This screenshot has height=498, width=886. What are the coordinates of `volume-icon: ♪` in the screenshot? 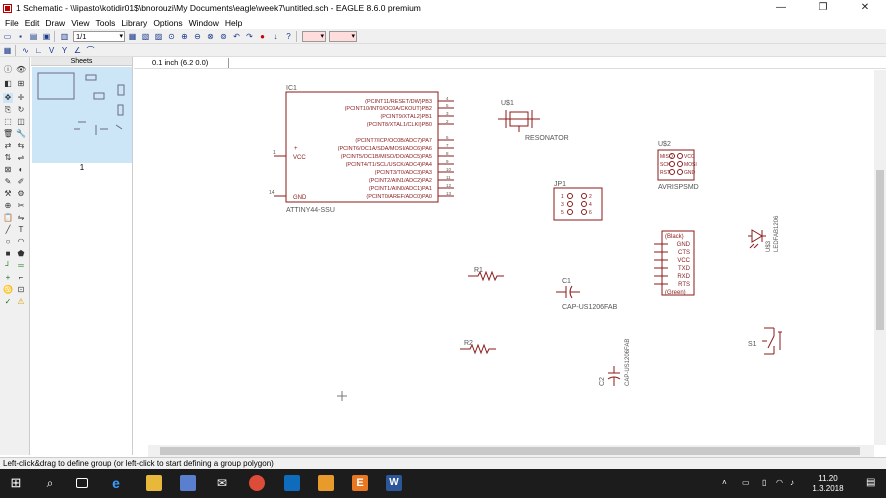 It's located at (795, 483).